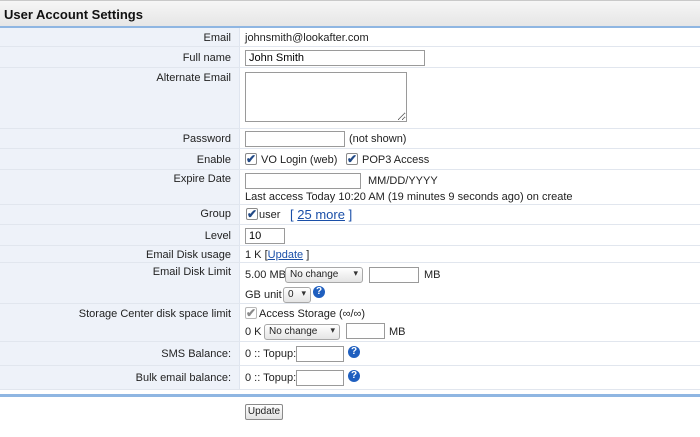 The width and height of the screenshot is (700, 437). What do you see at coordinates (120, 235) in the screenshot?
I see `label-cell: Level` at bounding box center [120, 235].